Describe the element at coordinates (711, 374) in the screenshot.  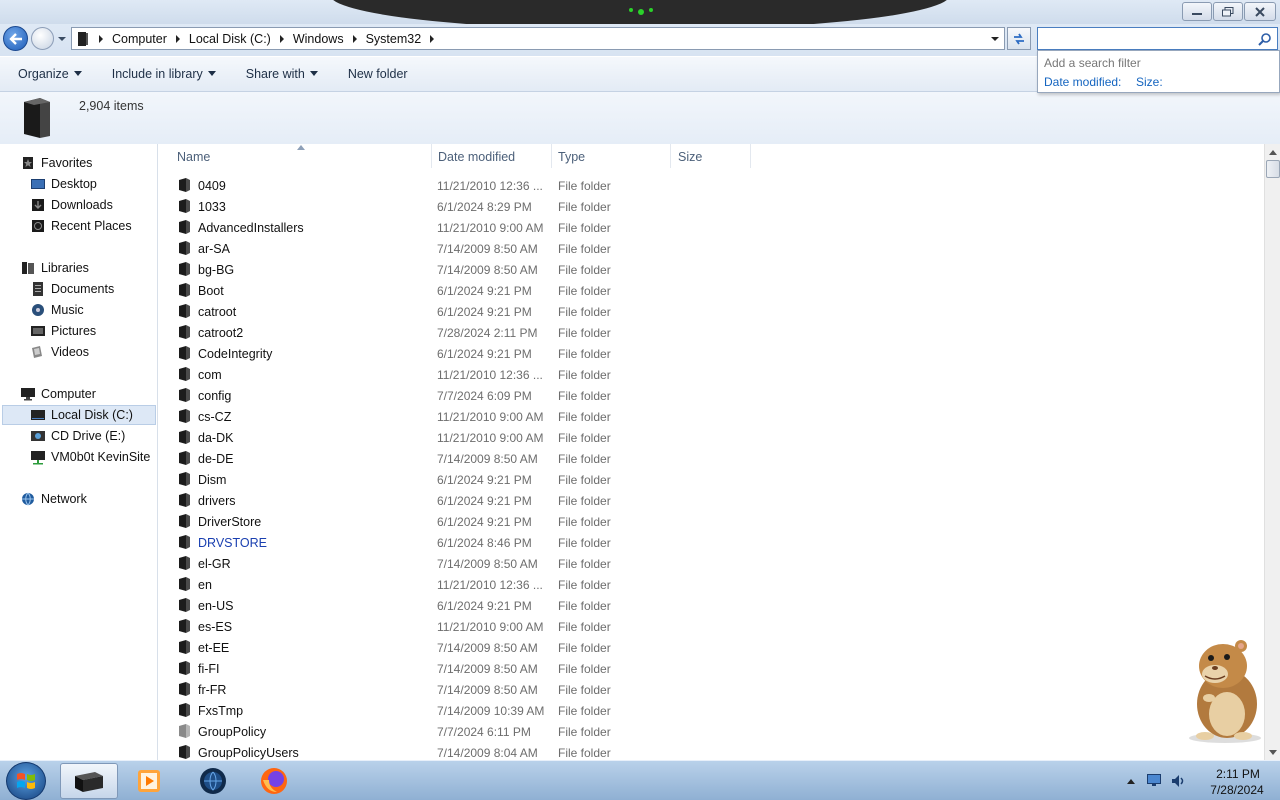
I see `file-row: com 11/21/2010 12:36 ... File folder` at that location.